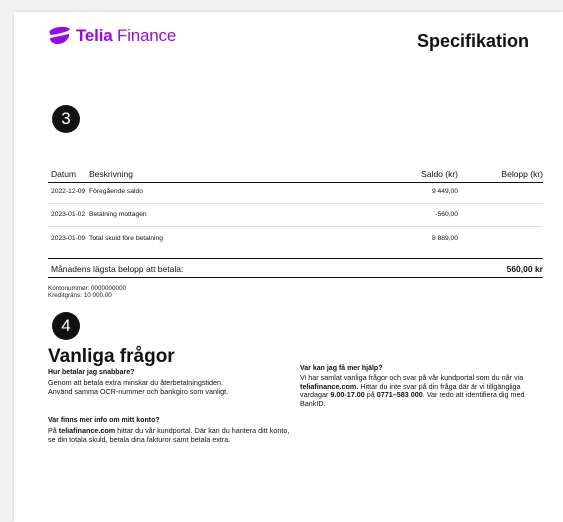  Describe the element at coordinates (444, 191) in the screenshot. I see `row-saldo: 9 449,00` at that location.